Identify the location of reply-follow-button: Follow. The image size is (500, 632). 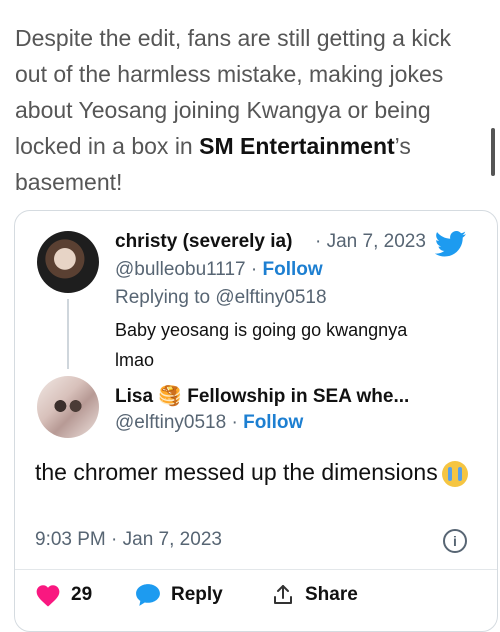
(273, 422).